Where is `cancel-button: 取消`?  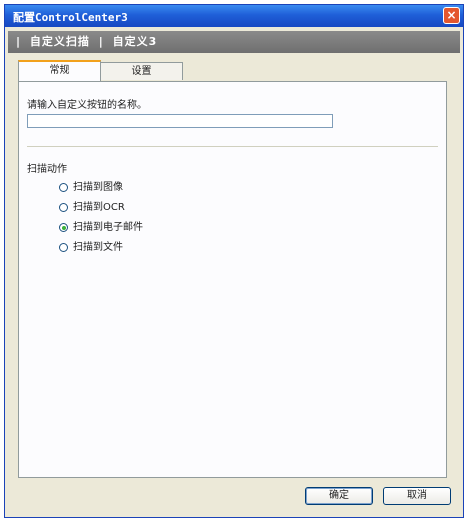
cancel-button: 取消 is located at coordinates (417, 496).